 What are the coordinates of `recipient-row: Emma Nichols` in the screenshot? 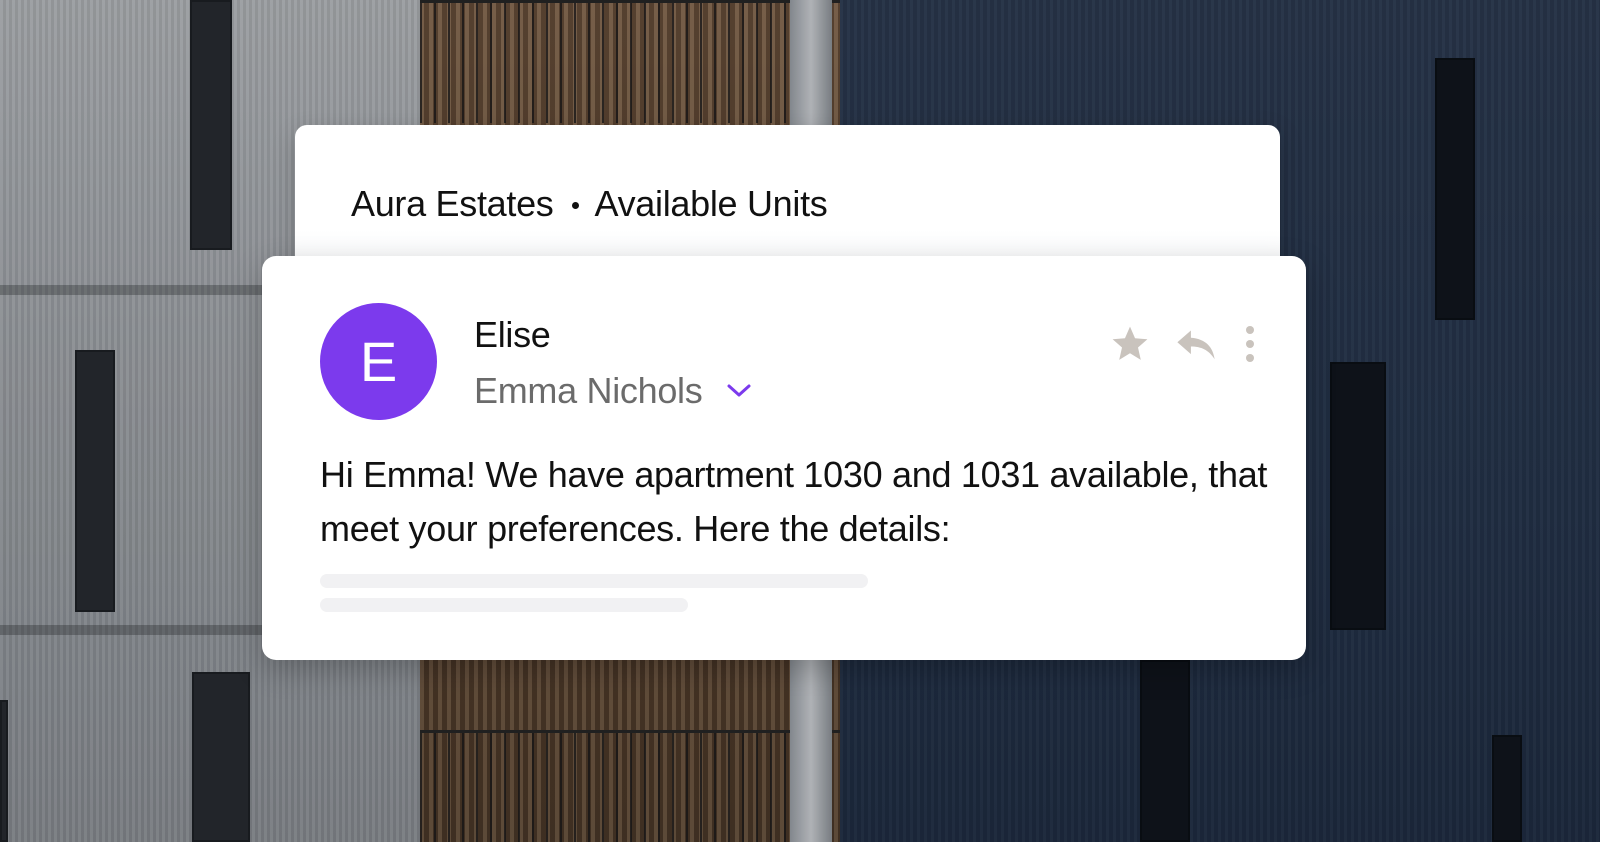 It's located at (613, 391).